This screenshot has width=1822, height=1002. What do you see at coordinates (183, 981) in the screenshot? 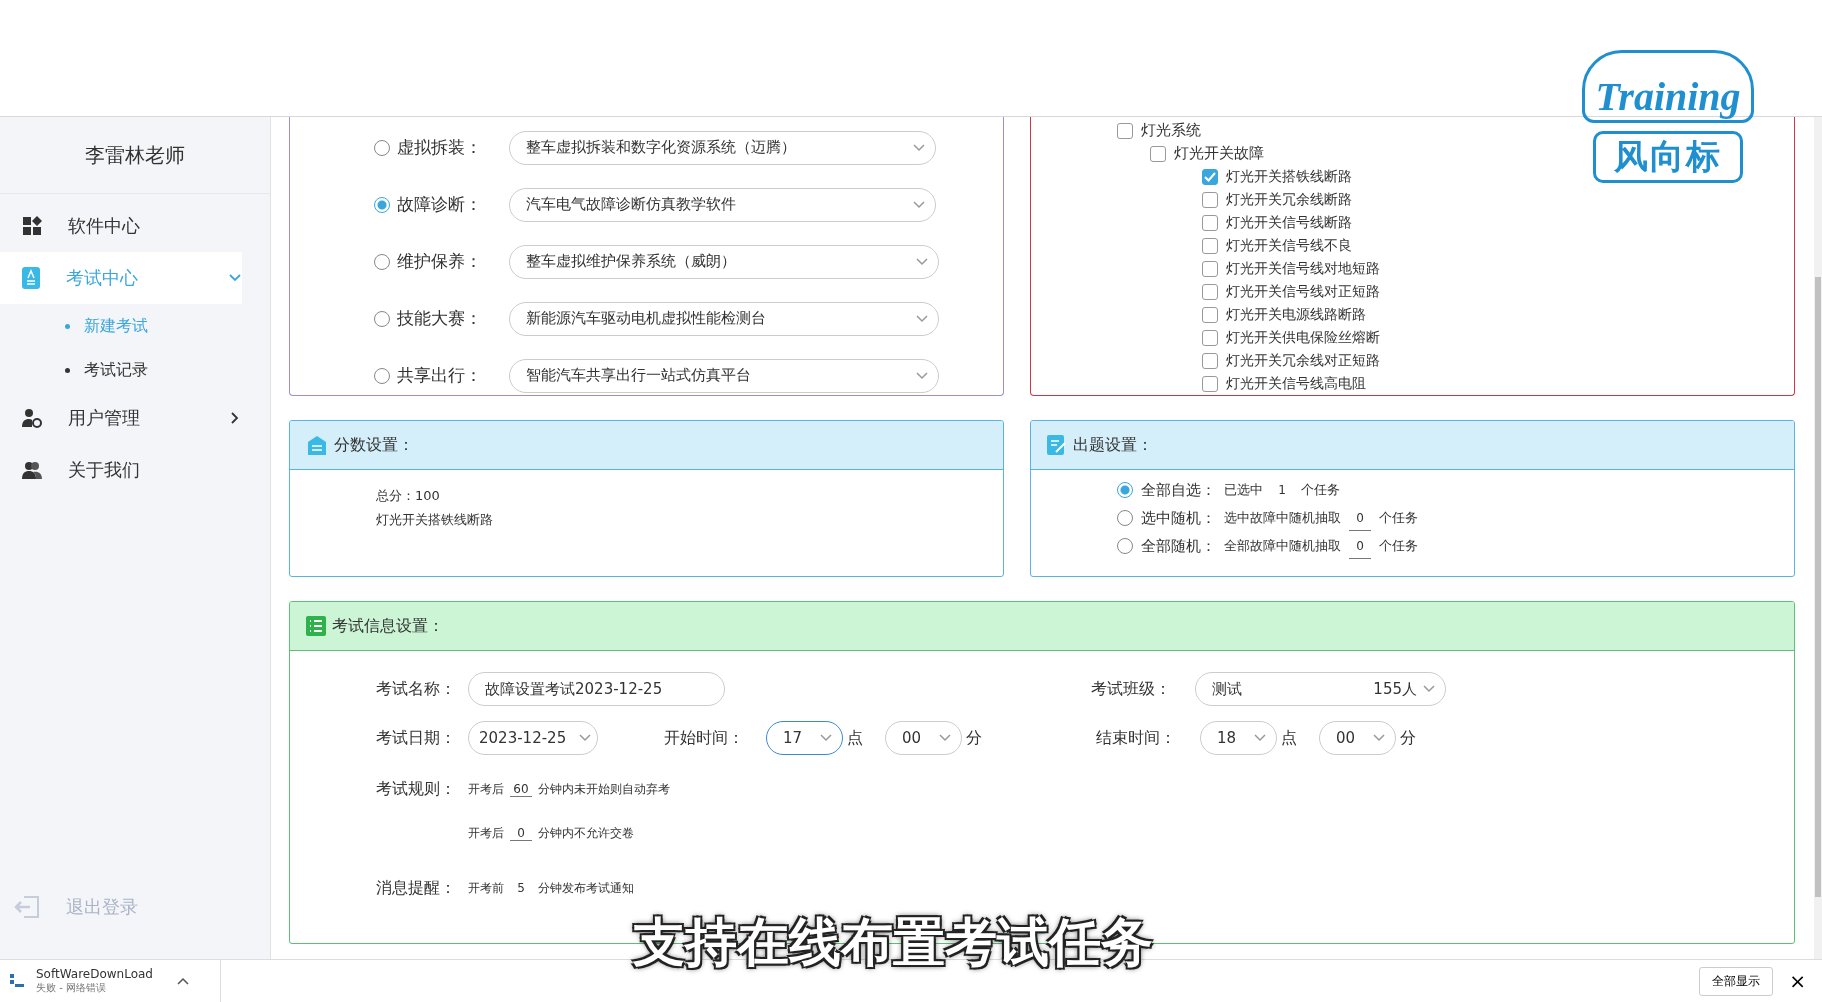
I see `chevron-icon` at bounding box center [183, 981].